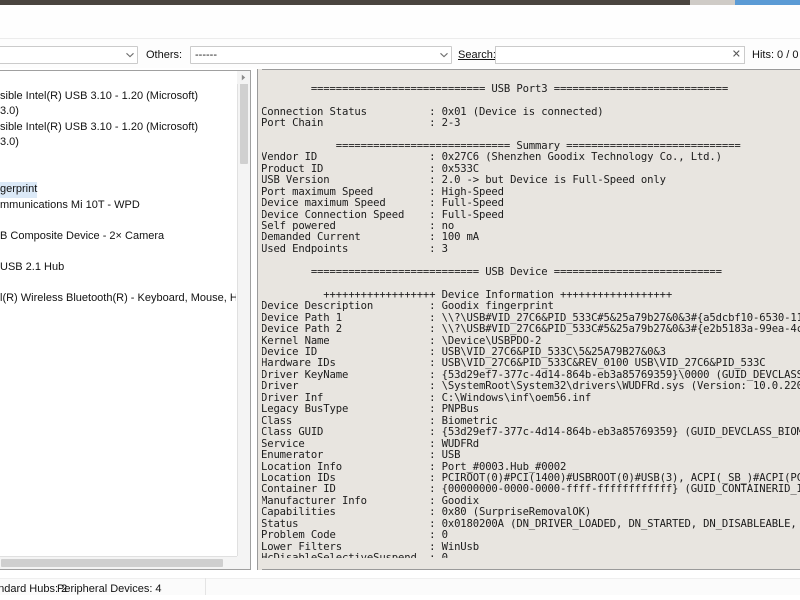 The width and height of the screenshot is (800, 600). I want to click on device-tree-item-label: mmunications Mi 10T - WPD, so click(70, 204).